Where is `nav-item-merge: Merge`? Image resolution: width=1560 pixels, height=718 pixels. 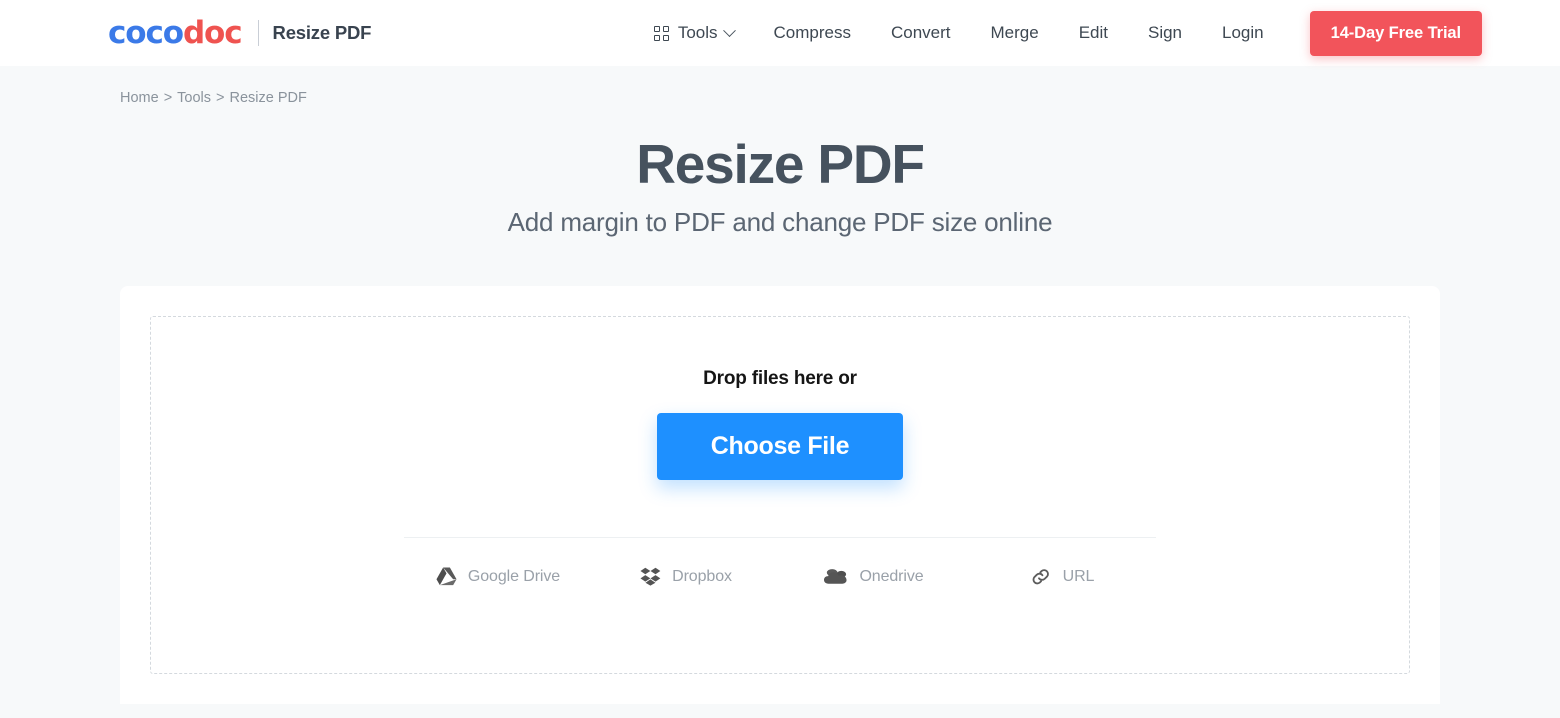 nav-item-merge: Merge is located at coordinates (1015, 33).